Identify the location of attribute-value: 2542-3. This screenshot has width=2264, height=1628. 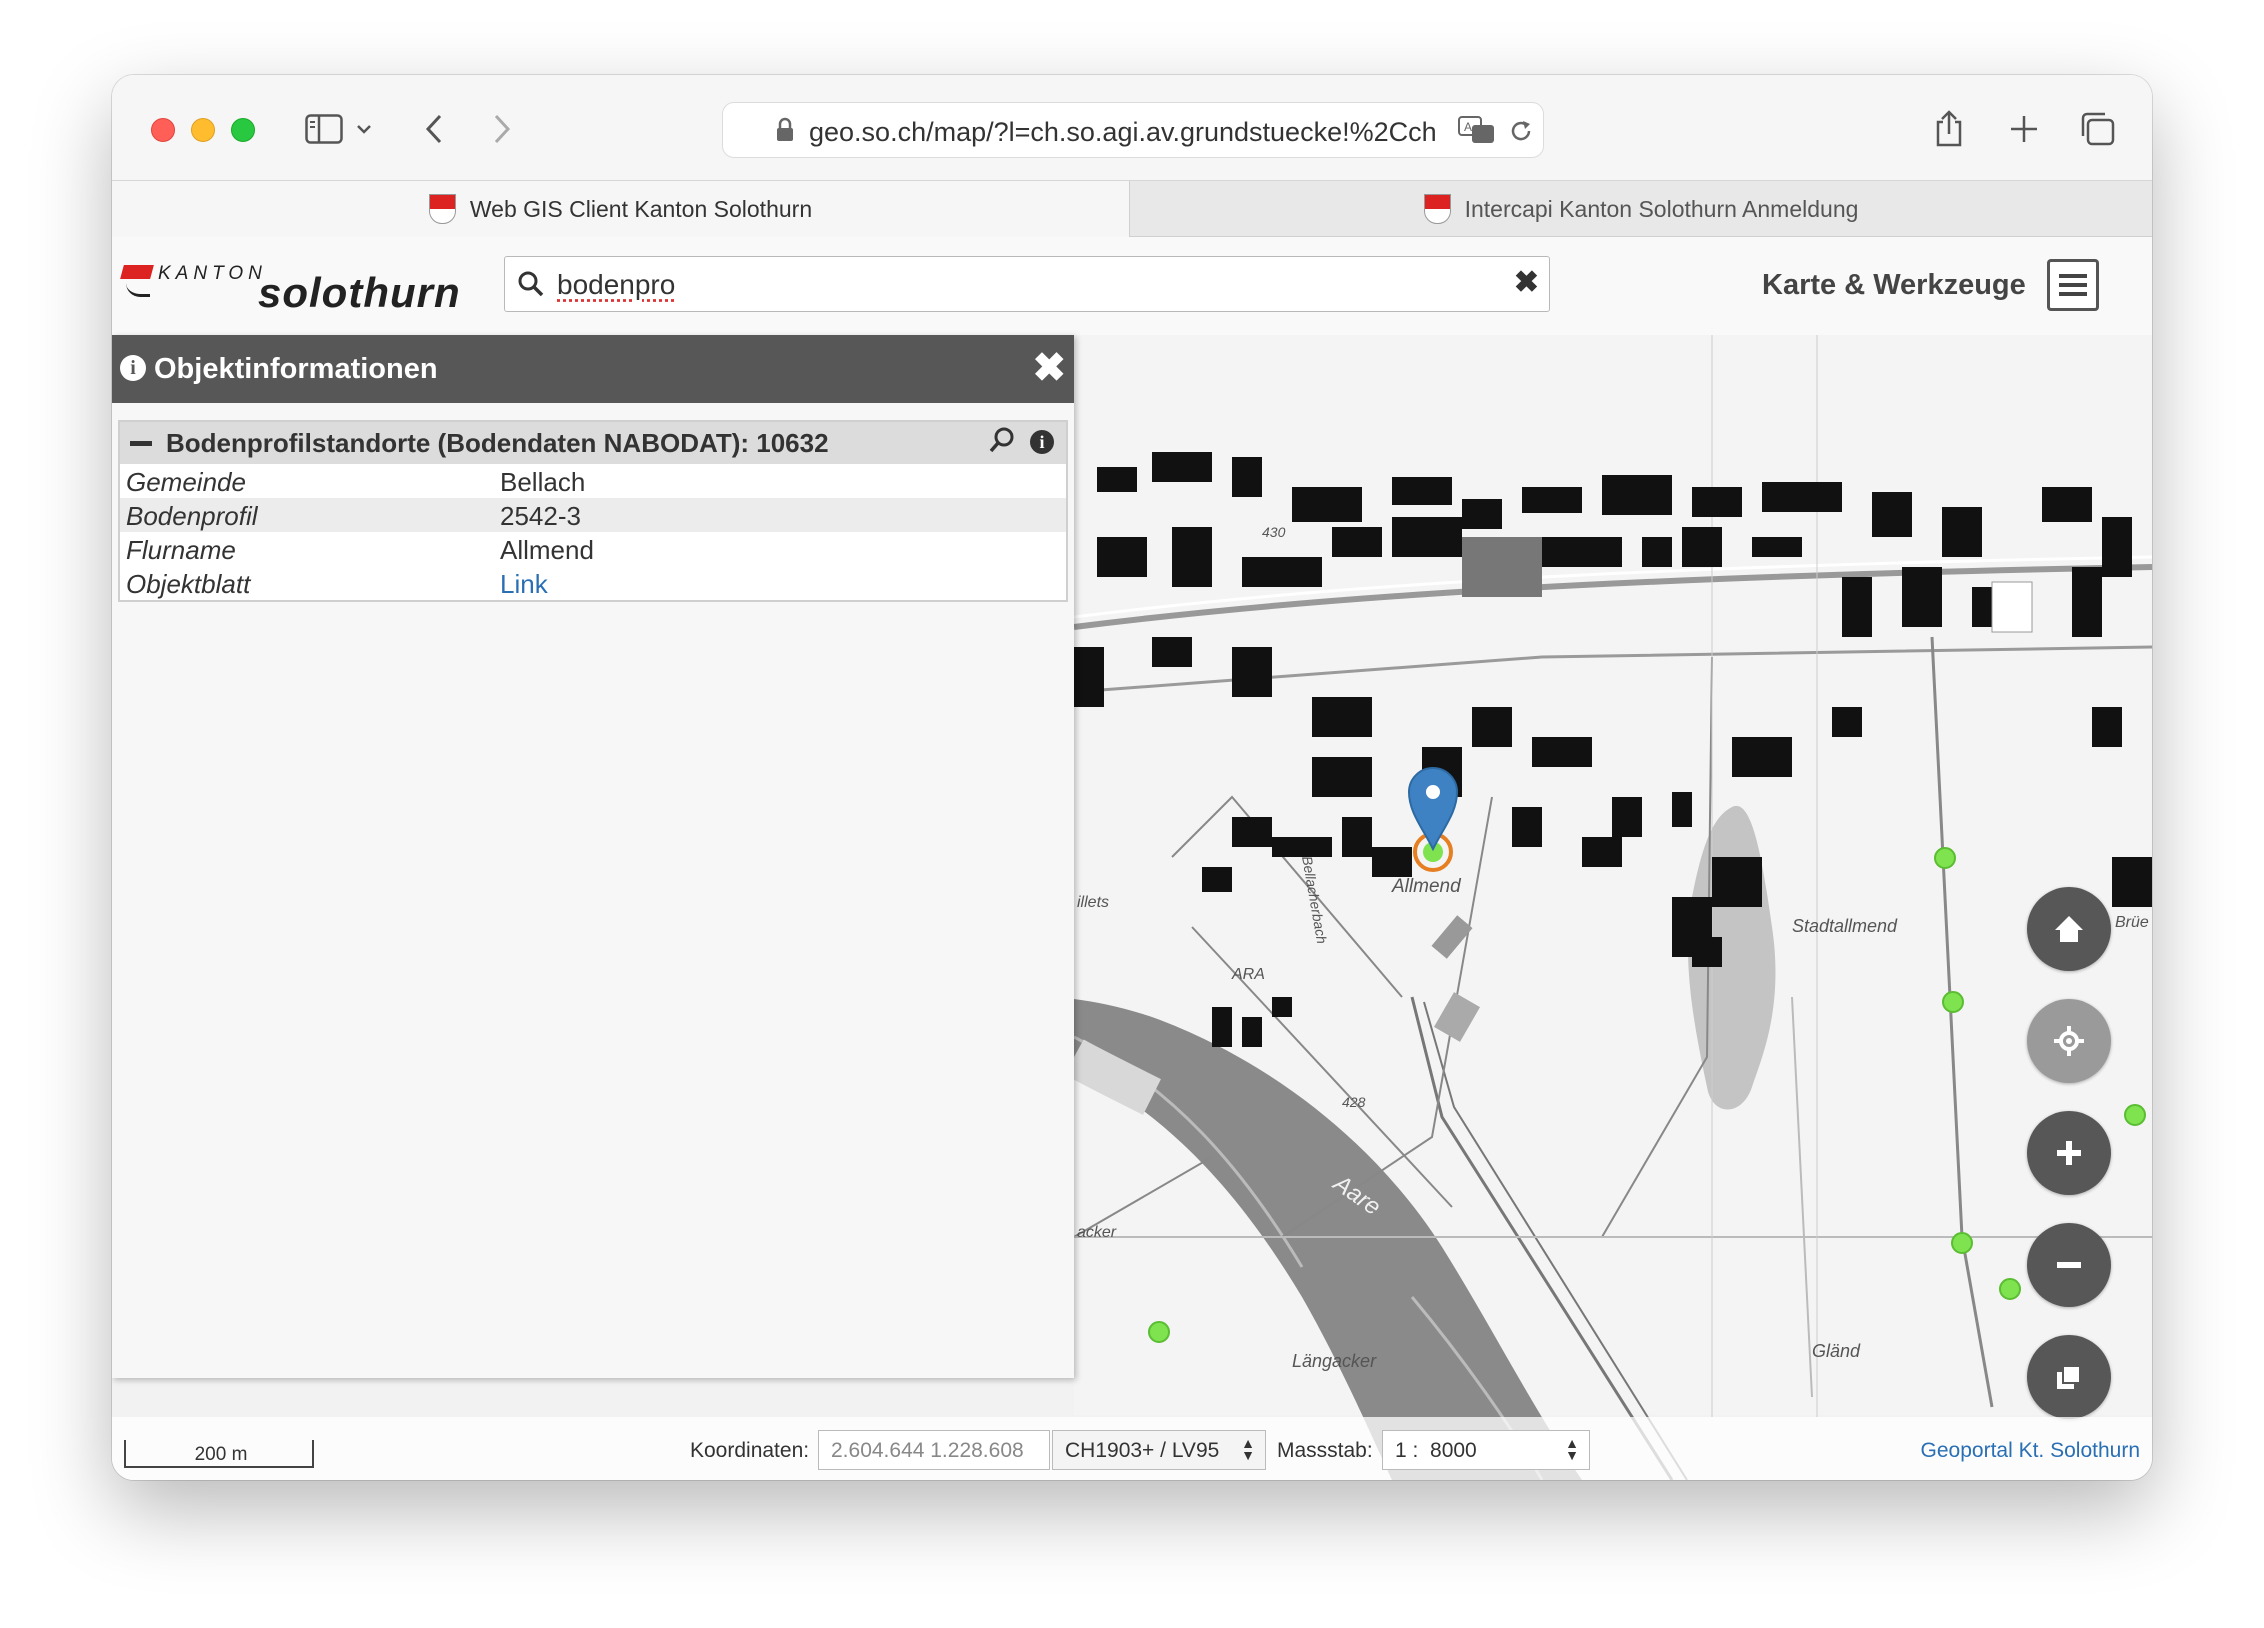
(540, 516).